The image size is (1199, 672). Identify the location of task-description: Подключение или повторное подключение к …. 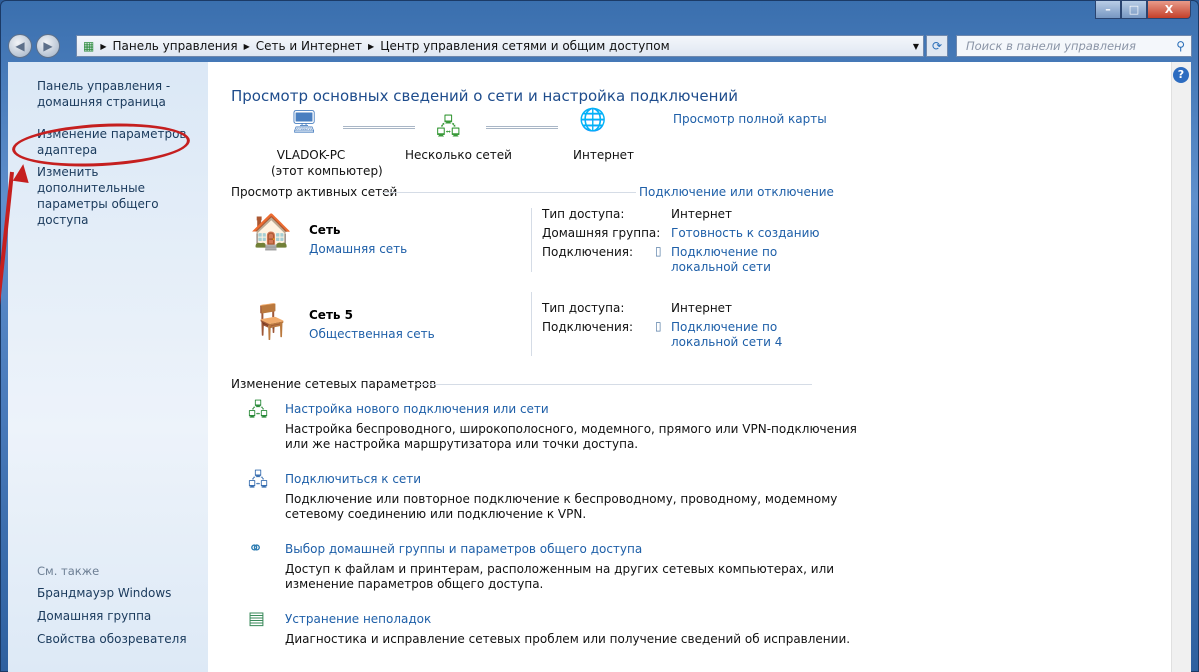
(561, 506).